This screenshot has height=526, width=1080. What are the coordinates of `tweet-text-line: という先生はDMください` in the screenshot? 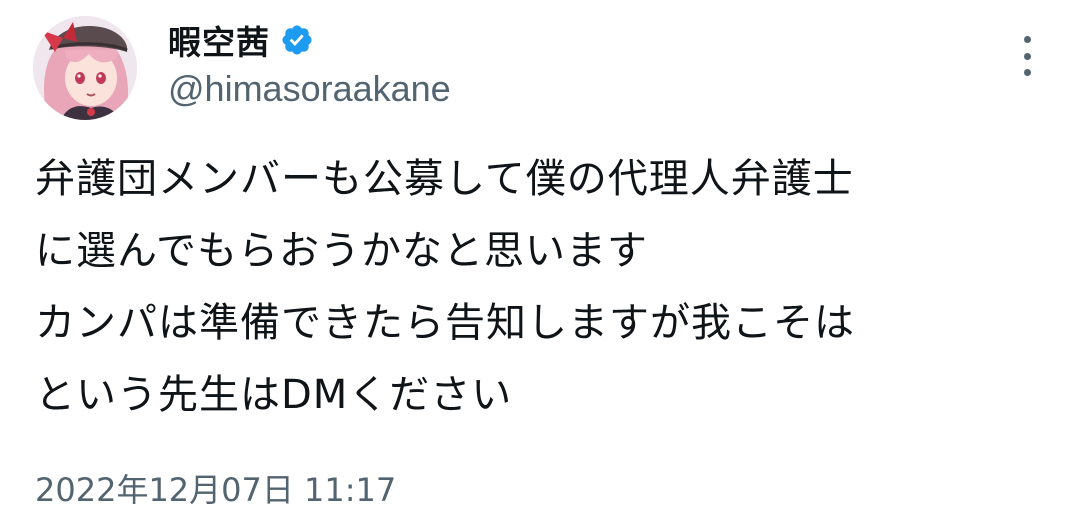 It's located at (274, 395).